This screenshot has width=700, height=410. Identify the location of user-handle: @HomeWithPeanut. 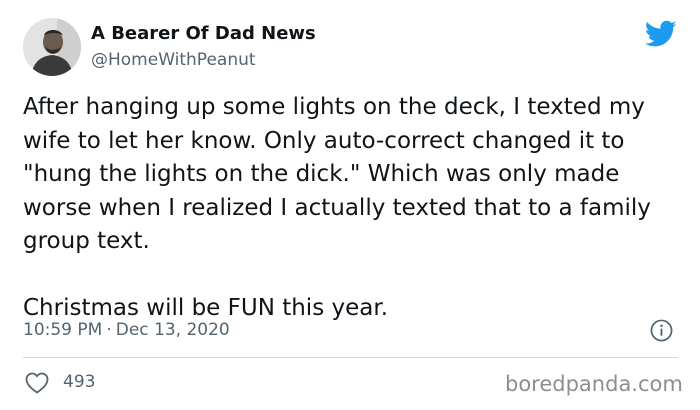
(173, 60).